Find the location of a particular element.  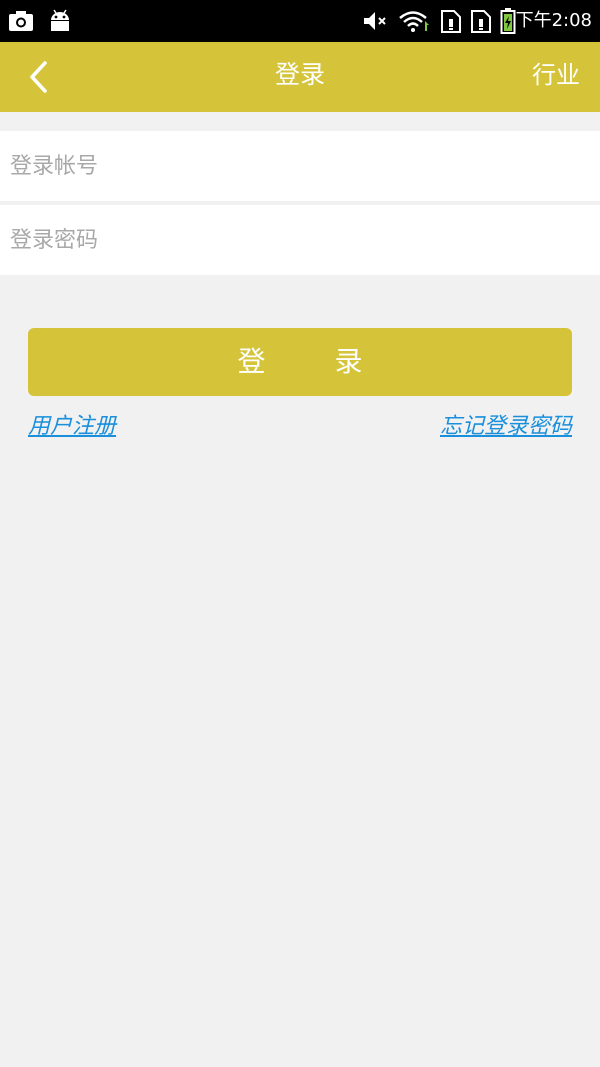

status-bar: 下午2:08 is located at coordinates (300, 21).